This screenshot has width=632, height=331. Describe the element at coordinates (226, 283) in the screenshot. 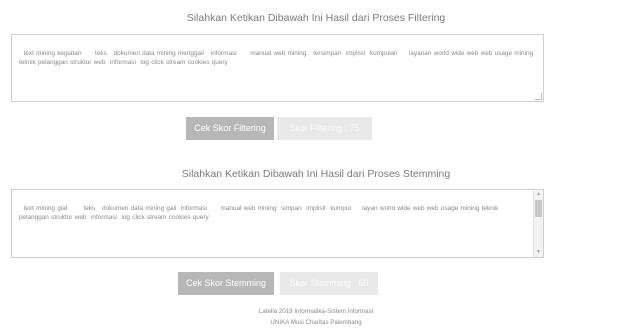

I see `check-stemming-score-button: Cek Skor Stemming` at that location.